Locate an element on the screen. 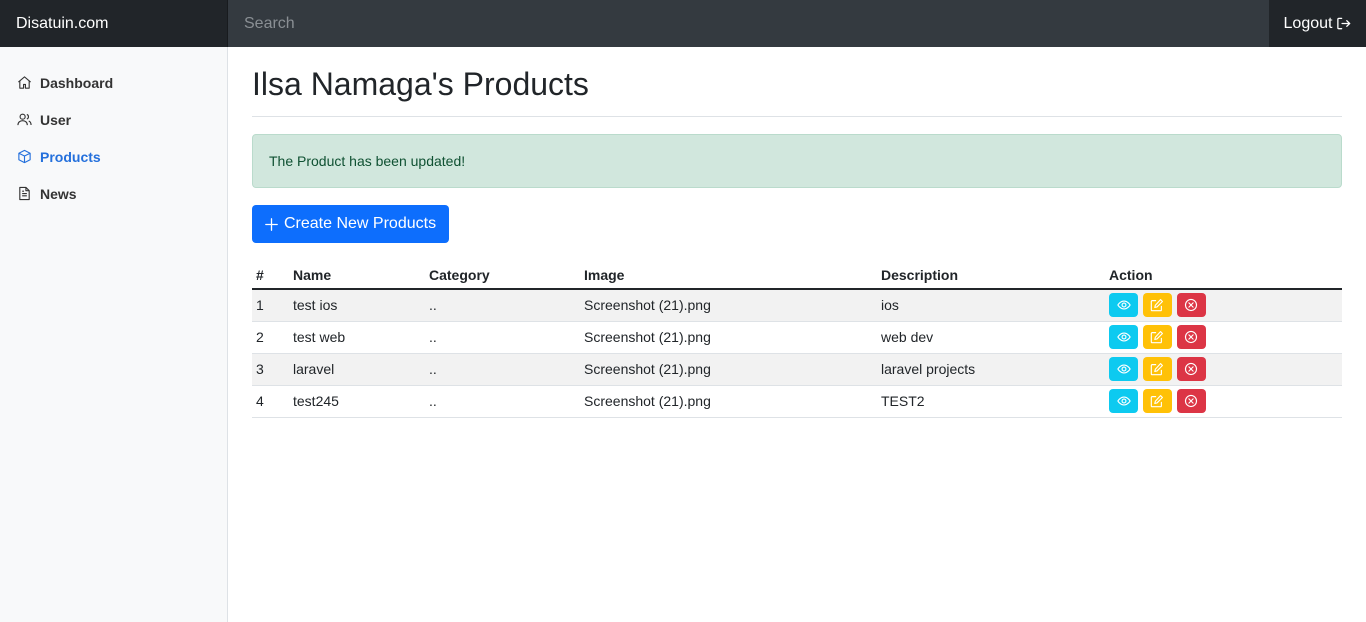  table-header-row: # Name Category Image Description Action is located at coordinates (797, 275).